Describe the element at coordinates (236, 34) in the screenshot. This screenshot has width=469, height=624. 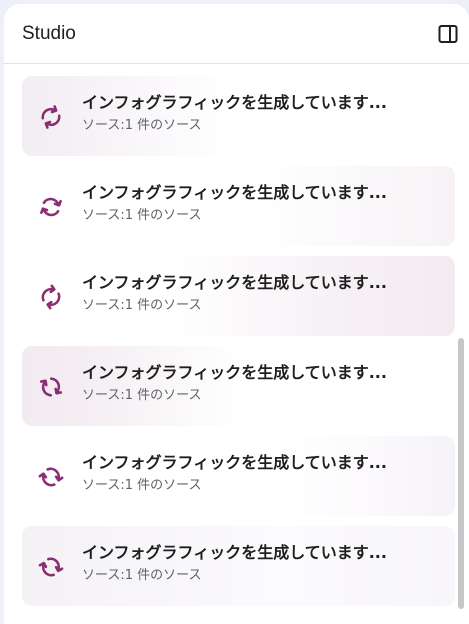
I see `panel-header: Studio` at that location.